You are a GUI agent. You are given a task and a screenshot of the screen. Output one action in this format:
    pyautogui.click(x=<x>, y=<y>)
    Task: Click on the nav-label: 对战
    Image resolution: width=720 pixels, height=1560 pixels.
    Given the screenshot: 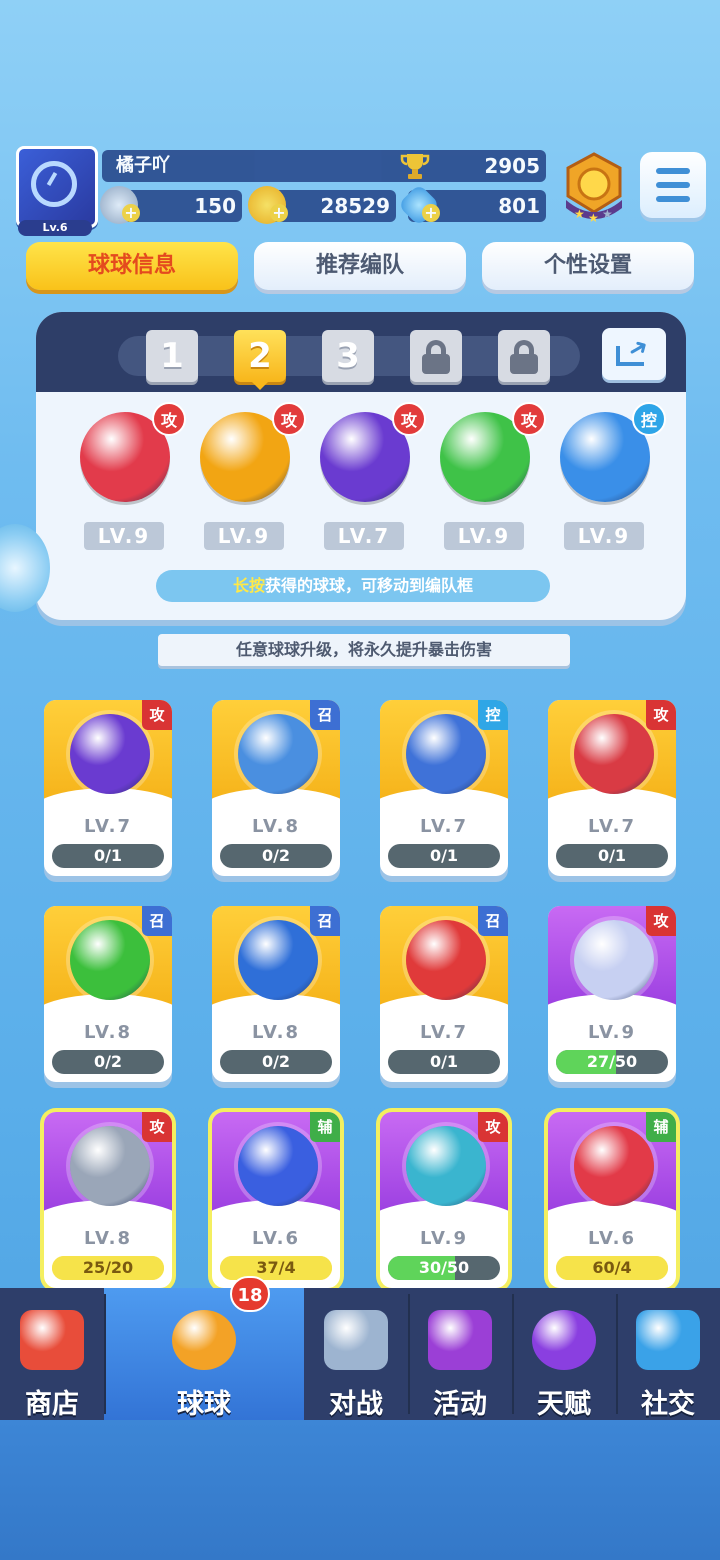 What is the action you would take?
    pyautogui.click(x=356, y=1404)
    